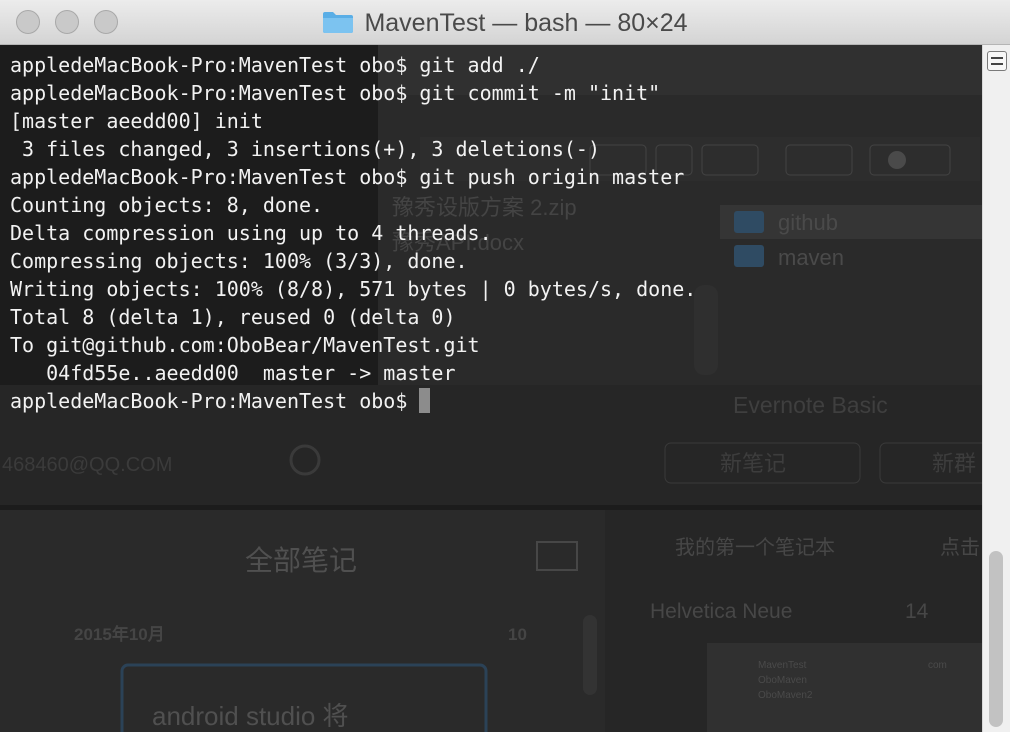 The width and height of the screenshot is (1010, 732). What do you see at coordinates (996, 639) in the screenshot?
I see `scroll-thumb` at bounding box center [996, 639].